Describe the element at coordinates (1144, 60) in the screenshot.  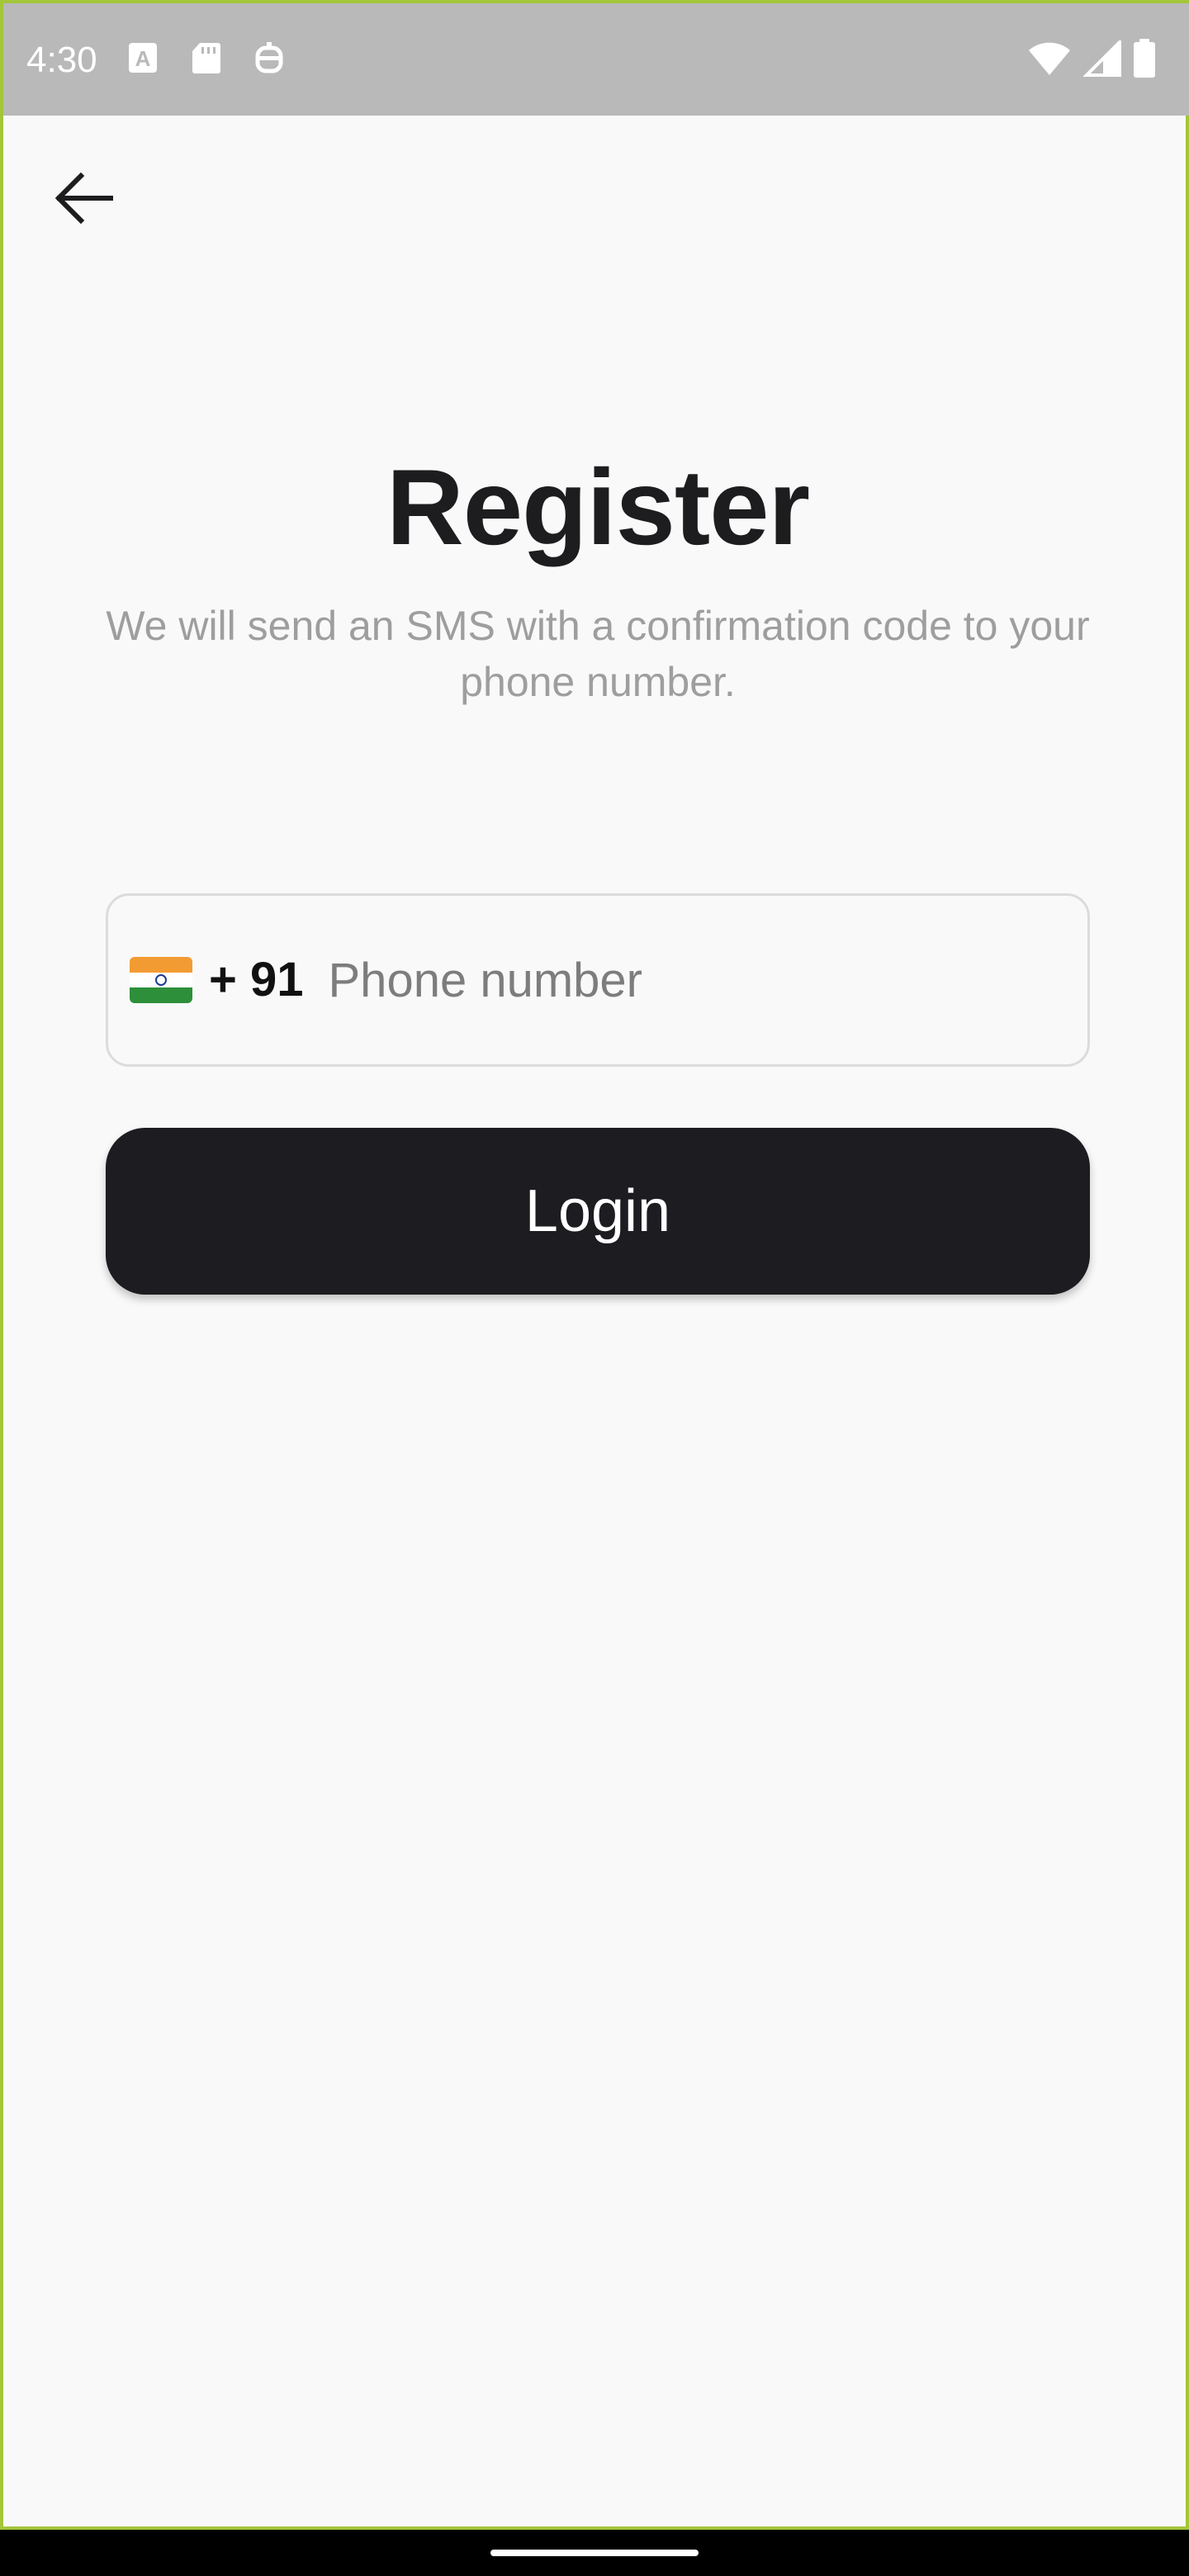
I see `battery-icon` at that location.